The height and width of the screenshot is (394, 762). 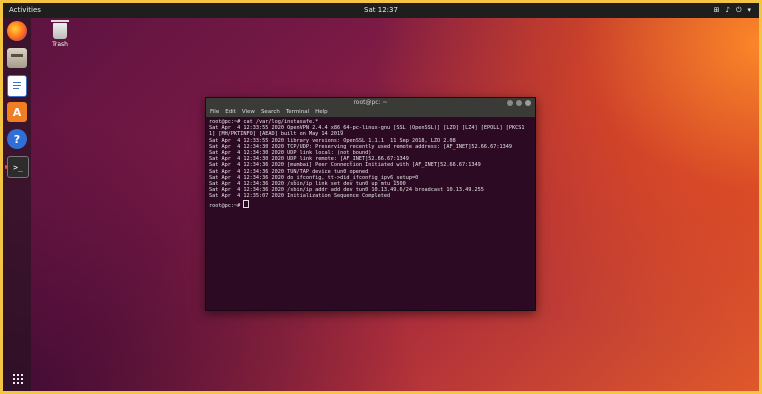 I want to click on terminal-prompt-line: root@pc:~#, so click(x=368, y=204).